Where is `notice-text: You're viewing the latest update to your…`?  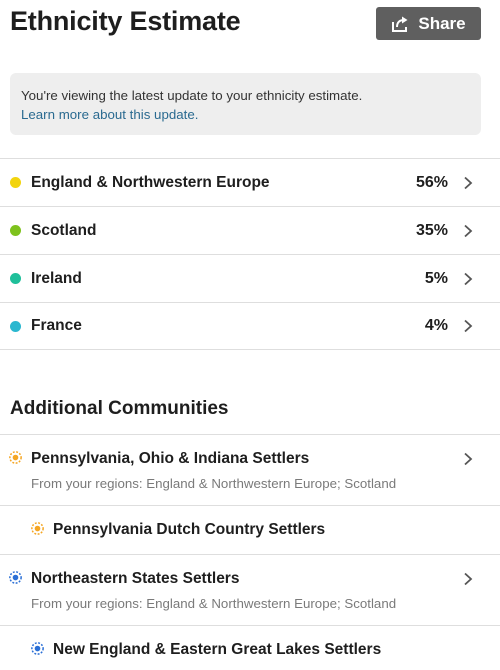 notice-text: You're viewing the latest update to your… is located at coordinates (192, 95).